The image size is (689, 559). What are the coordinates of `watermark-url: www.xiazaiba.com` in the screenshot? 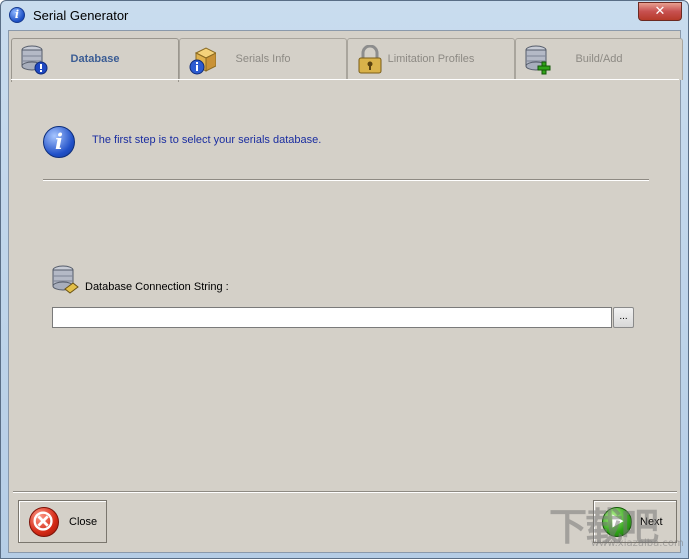 It's located at (637, 543).